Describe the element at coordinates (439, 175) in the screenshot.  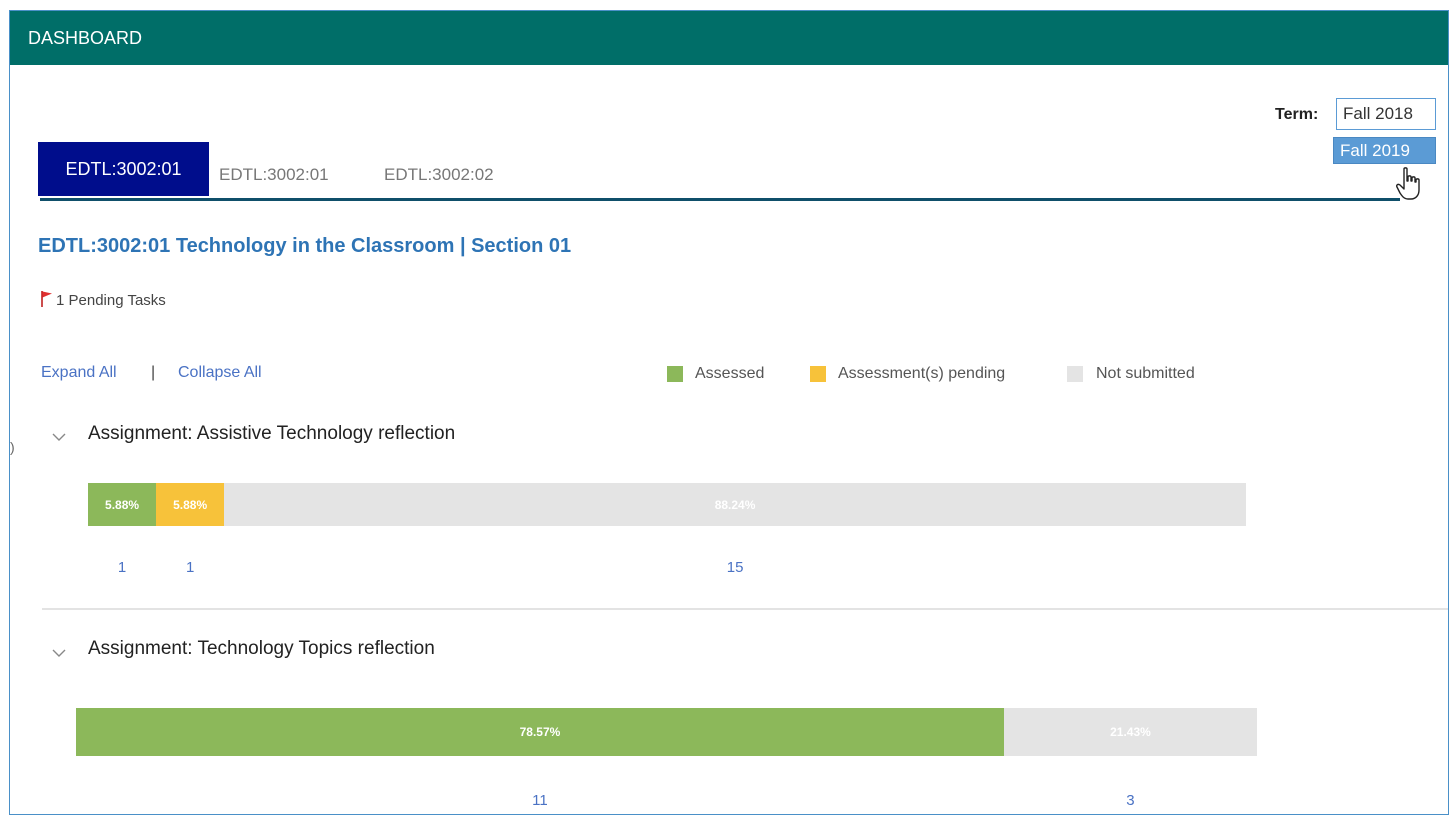
I see `tab-edtl-3002-02: EDTL:3002:02` at that location.